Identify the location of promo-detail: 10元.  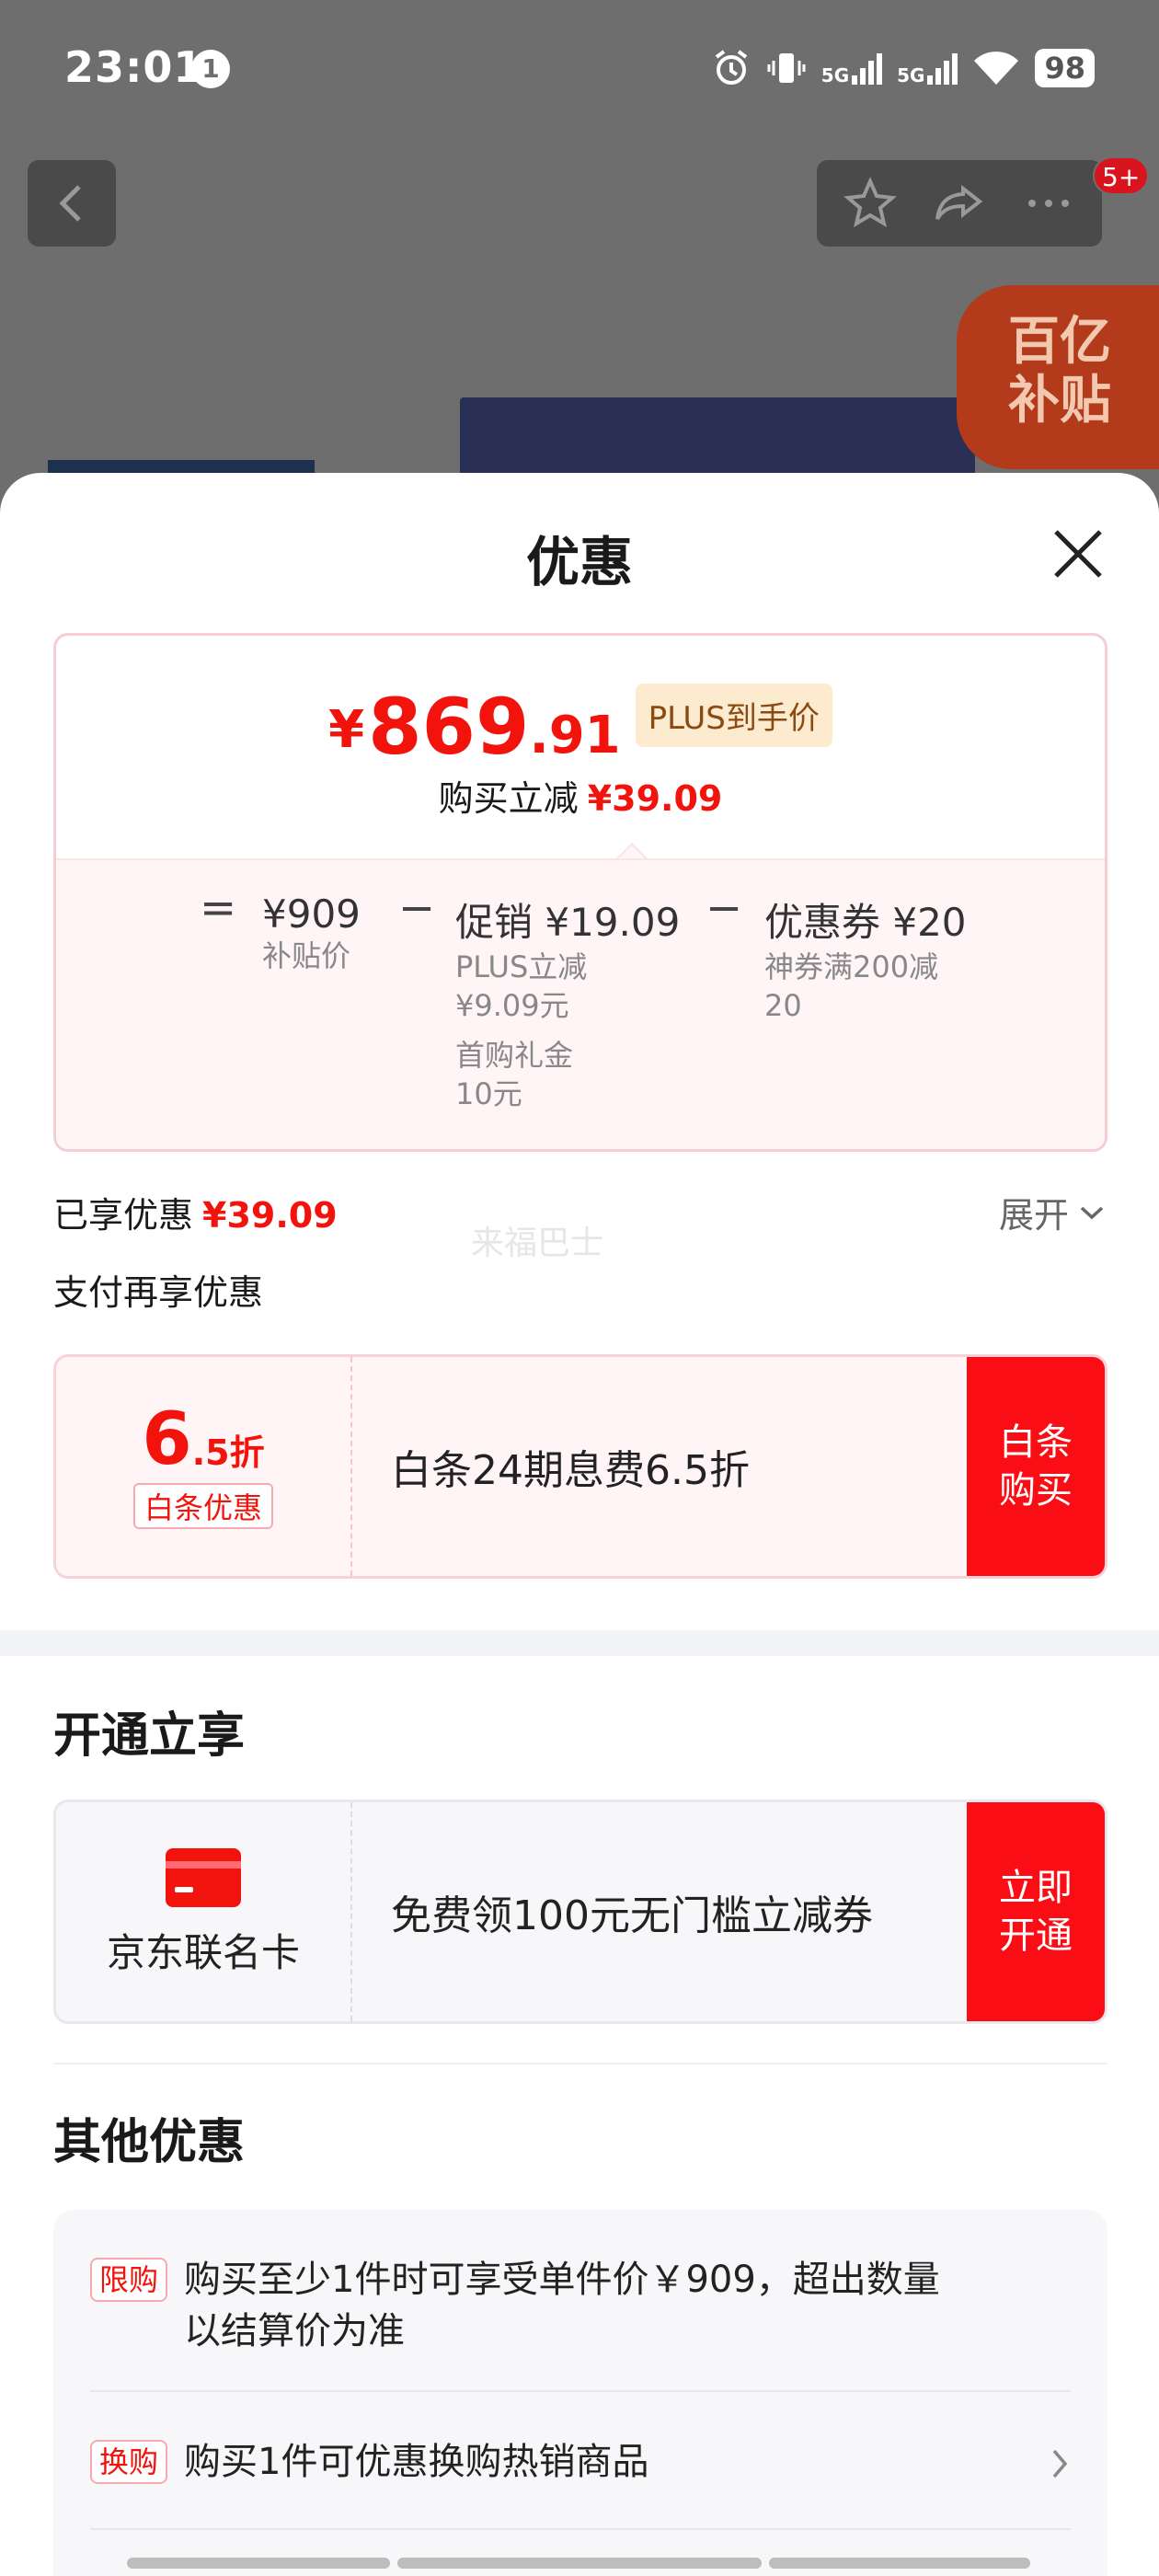
(488, 1093).